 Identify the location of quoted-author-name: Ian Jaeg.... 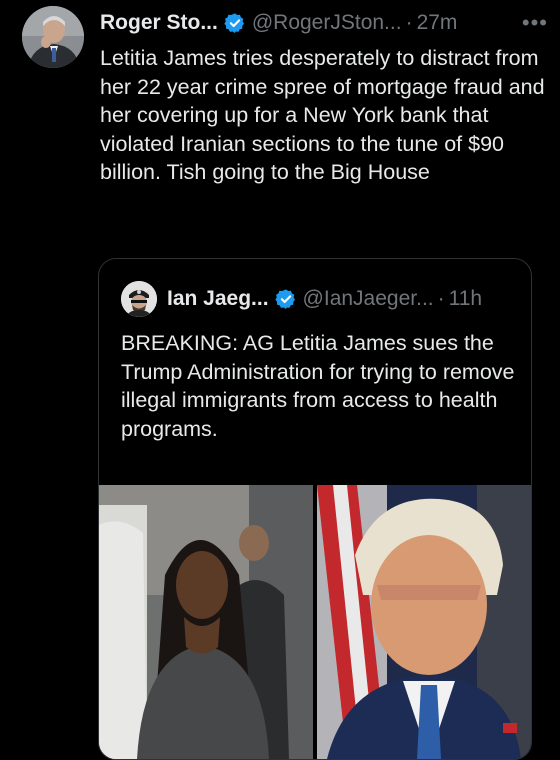
(218, 299).